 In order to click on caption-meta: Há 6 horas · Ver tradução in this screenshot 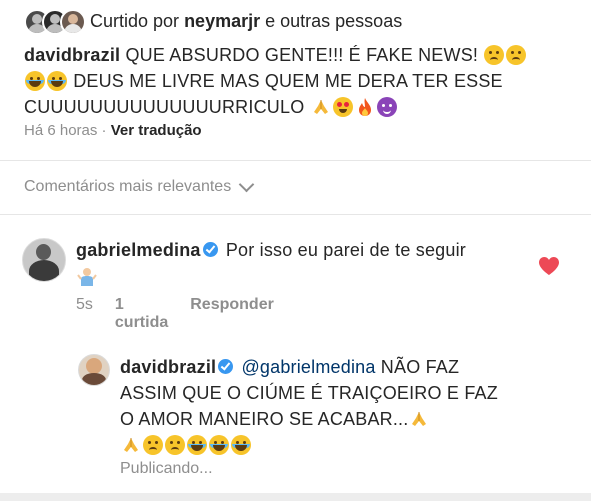, I will do `click(113, 130)`.